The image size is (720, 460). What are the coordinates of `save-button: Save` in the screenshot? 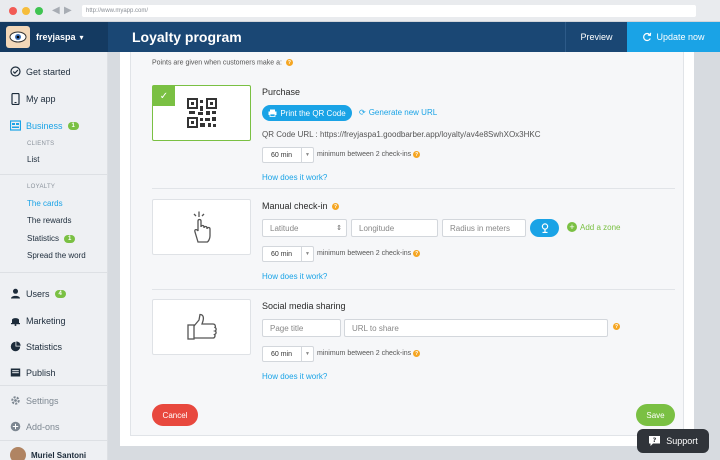 It's located at (655, 415).